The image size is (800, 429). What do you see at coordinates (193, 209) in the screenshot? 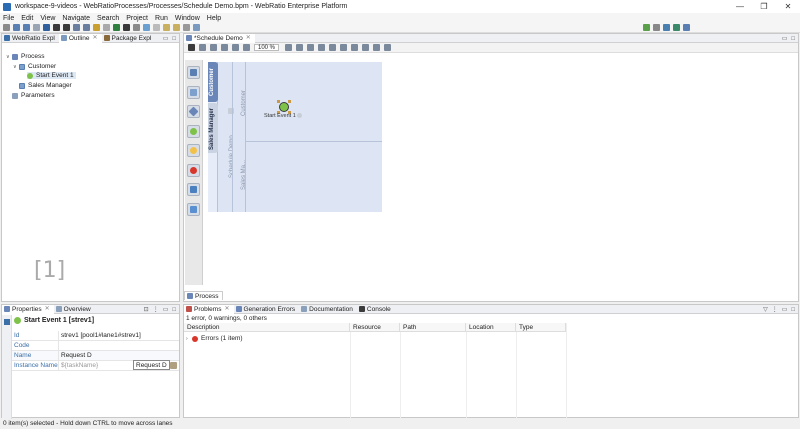
I see `palette-annotation-icon` at bounding box center [193, 209].